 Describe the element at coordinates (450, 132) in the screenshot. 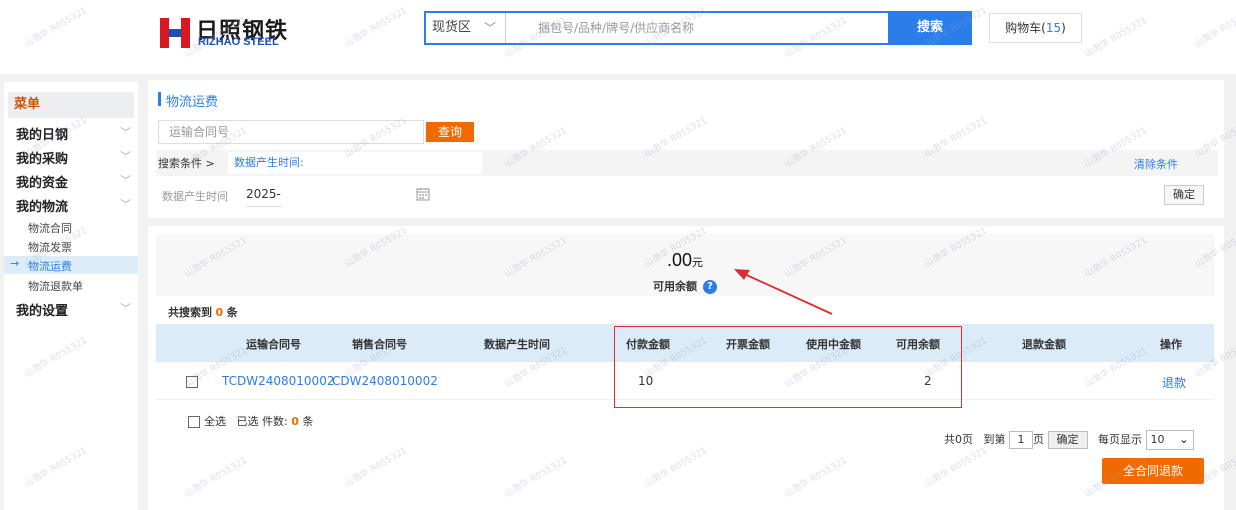

I see `query-button: 查询` at that location.